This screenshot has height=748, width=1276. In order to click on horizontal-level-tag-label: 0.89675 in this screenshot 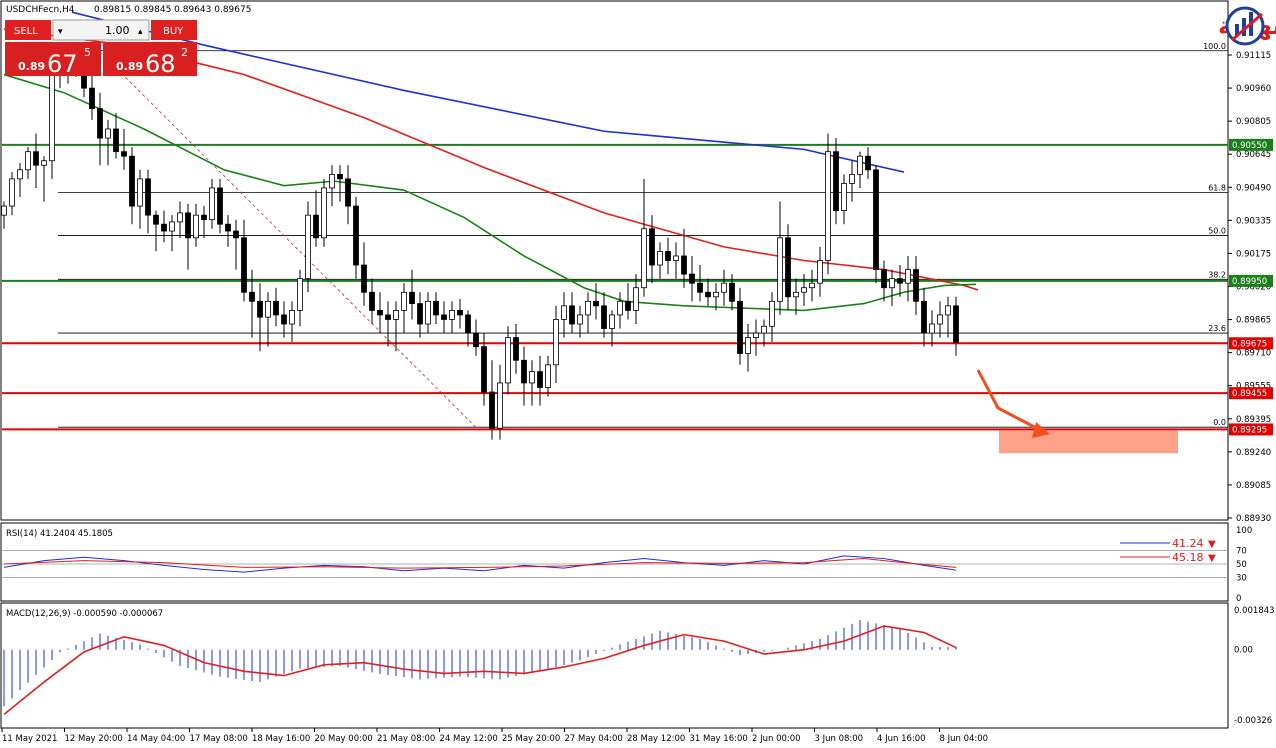, I will do `click(1249, 344)`.